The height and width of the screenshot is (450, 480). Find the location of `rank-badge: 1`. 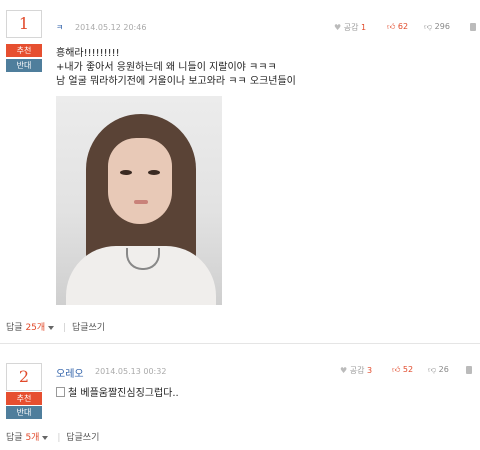

rank-badge: 1 is located at coordinates (24, 24).